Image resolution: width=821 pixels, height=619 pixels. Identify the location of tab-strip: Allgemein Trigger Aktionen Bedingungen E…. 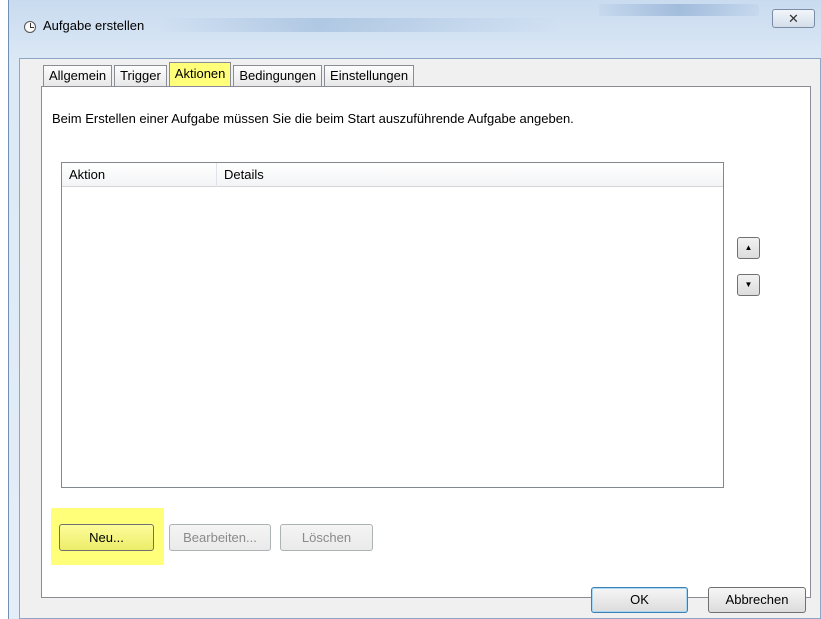
(229, 74).